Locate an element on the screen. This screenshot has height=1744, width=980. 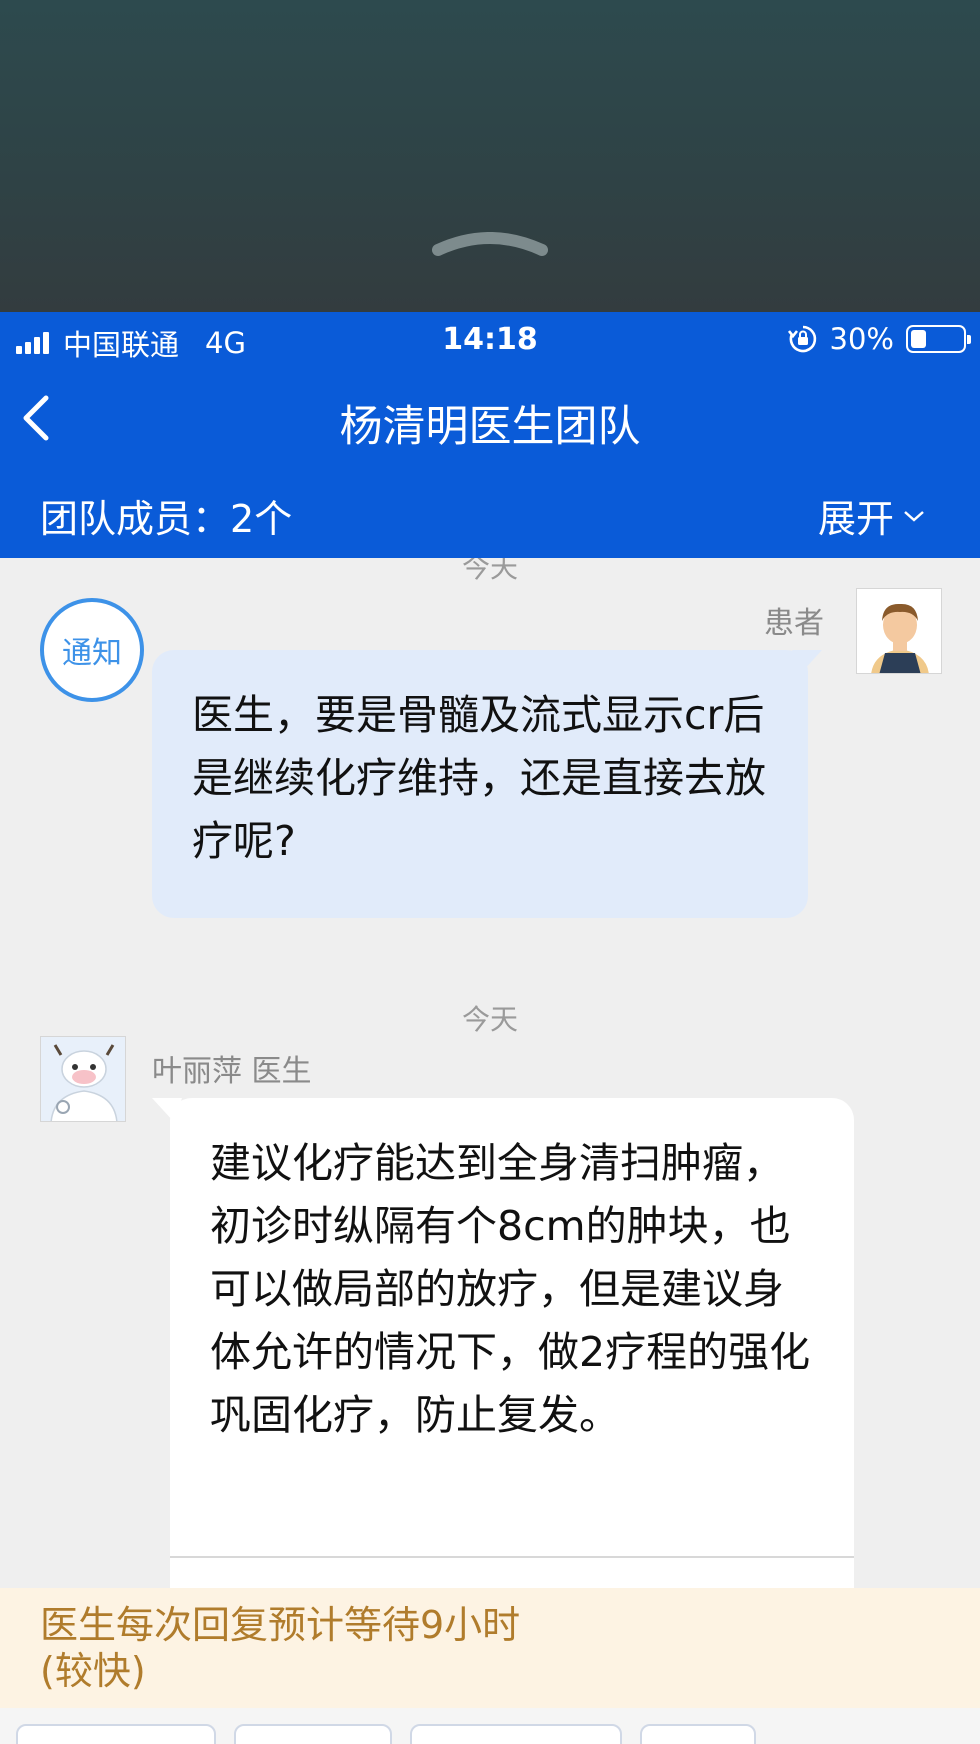
wait-banner-line1: 医生每次回复预计等待9小时 is located at coordinates (280, 1625).